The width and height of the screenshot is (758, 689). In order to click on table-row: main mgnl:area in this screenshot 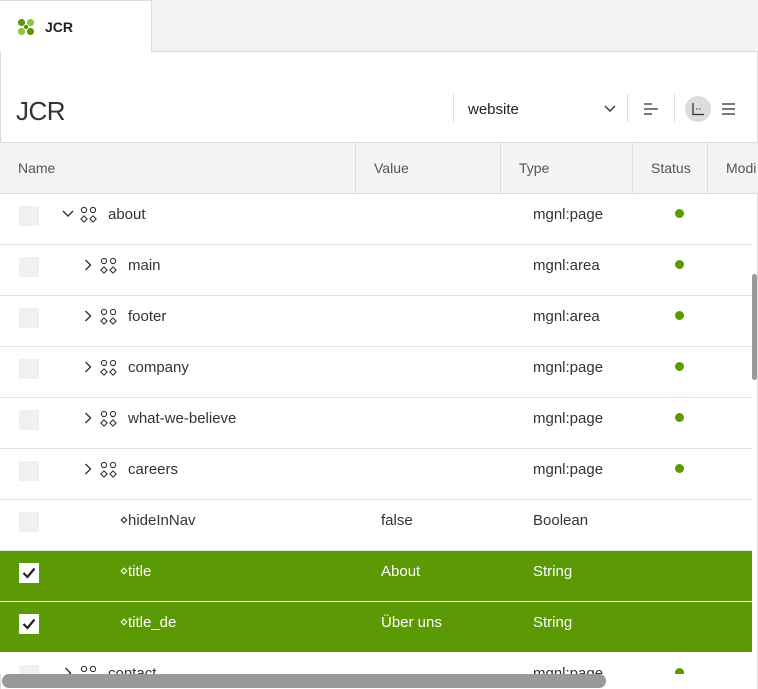, I will do `click(376, 270)`.